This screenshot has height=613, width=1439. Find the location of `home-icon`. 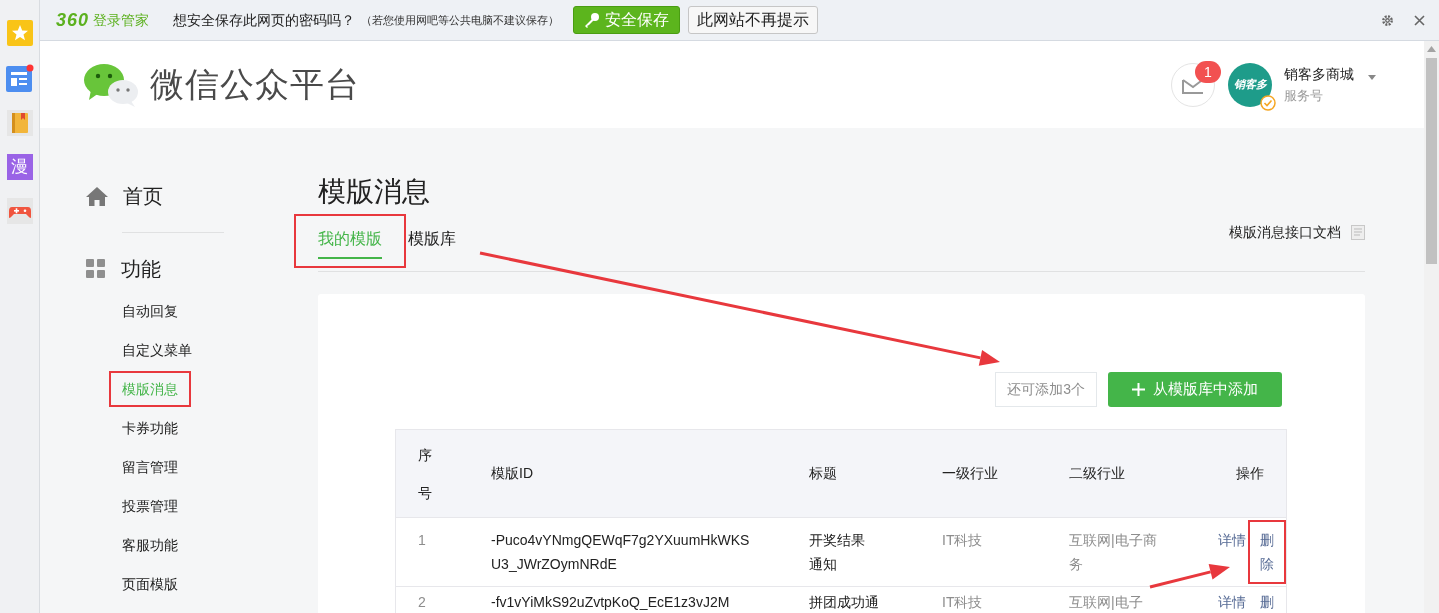

home-icon is located at coordinates (97, 196).